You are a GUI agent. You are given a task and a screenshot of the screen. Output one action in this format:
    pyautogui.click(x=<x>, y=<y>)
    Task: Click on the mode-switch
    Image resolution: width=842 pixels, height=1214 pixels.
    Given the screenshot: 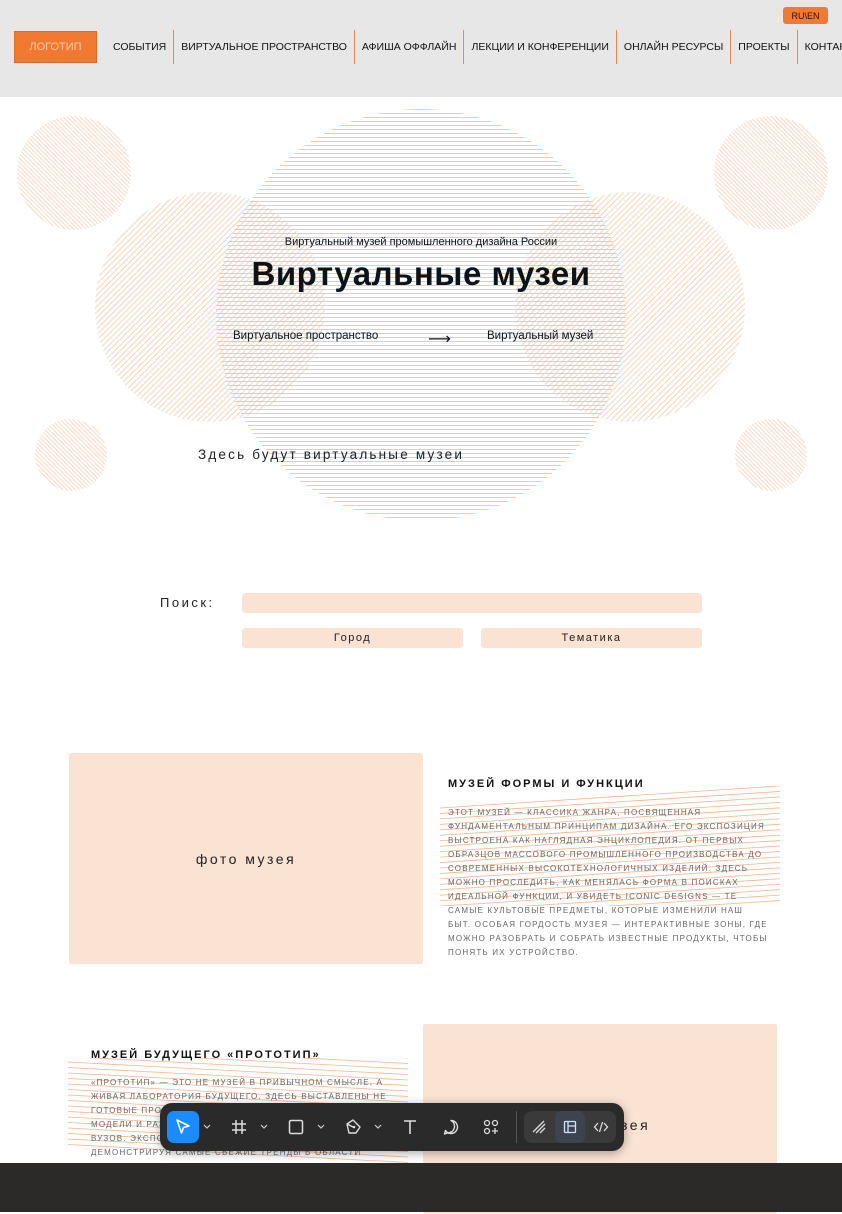 What is the action you would take?
    pyautogui.click(x=570, y=1127)
    